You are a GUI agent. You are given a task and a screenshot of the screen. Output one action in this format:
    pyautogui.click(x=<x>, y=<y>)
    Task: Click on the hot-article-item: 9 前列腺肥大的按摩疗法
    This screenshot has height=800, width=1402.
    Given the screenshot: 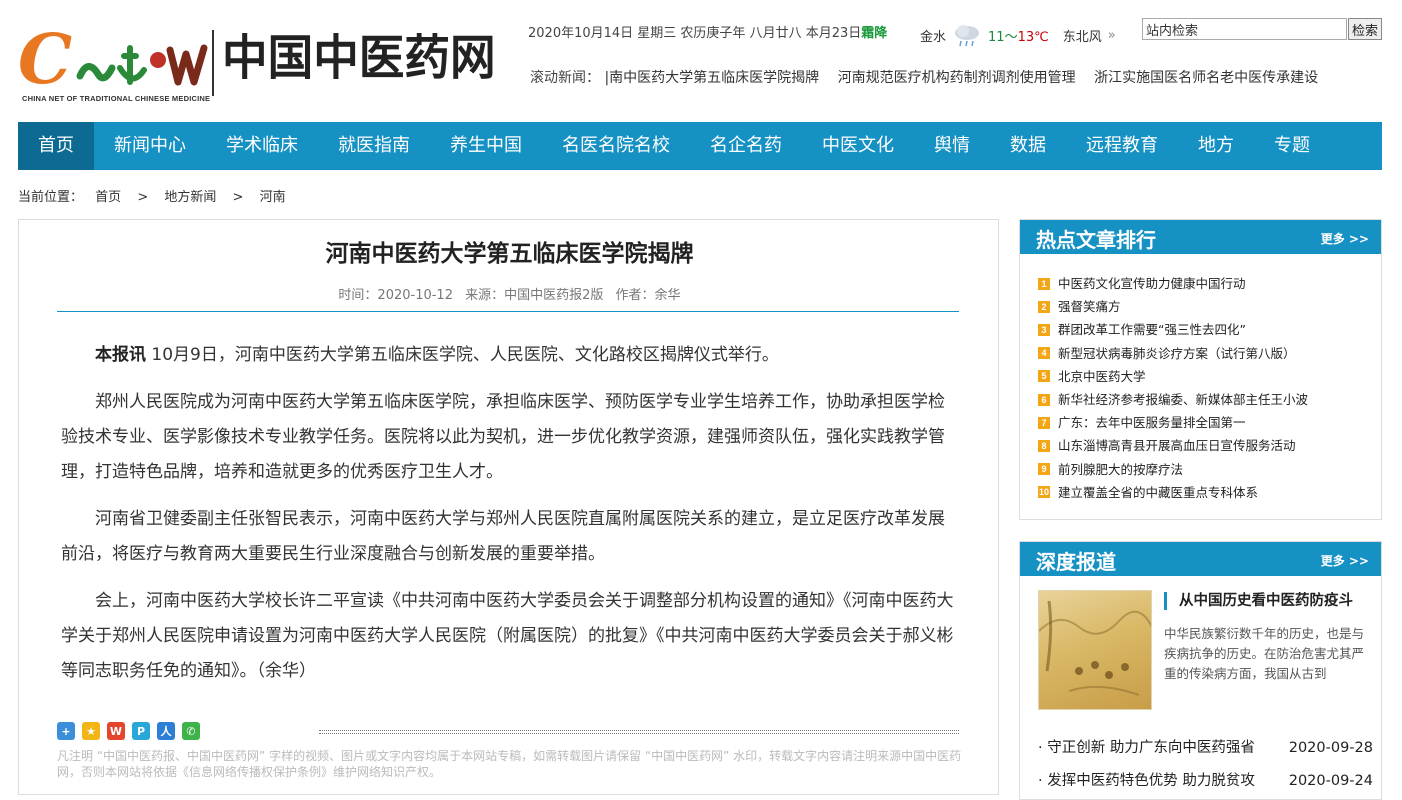 What is the action you would take?
    pyautogui.click(x=1173, y=469)
    